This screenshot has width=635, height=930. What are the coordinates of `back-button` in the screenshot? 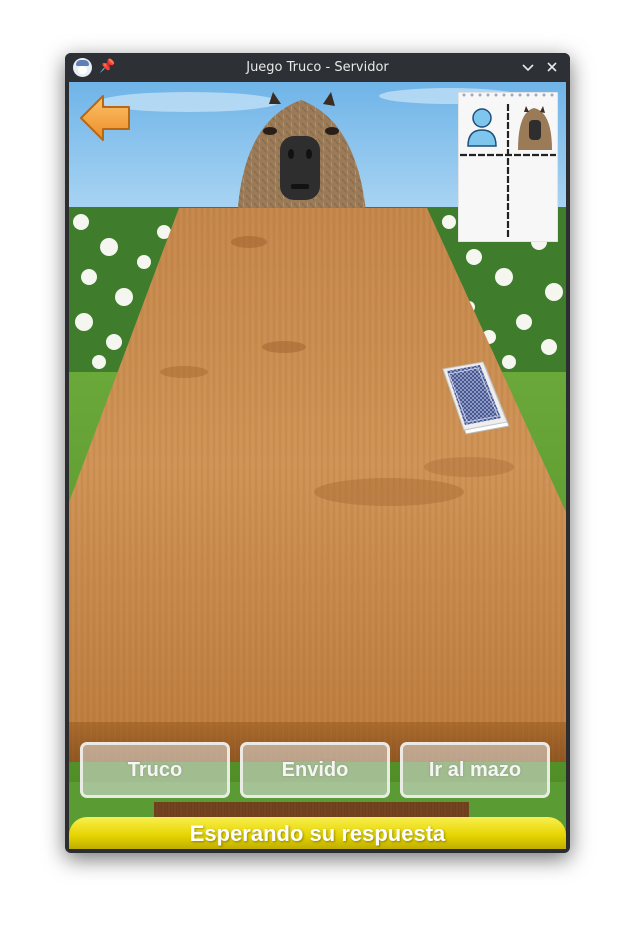 It's located at (105, 118).